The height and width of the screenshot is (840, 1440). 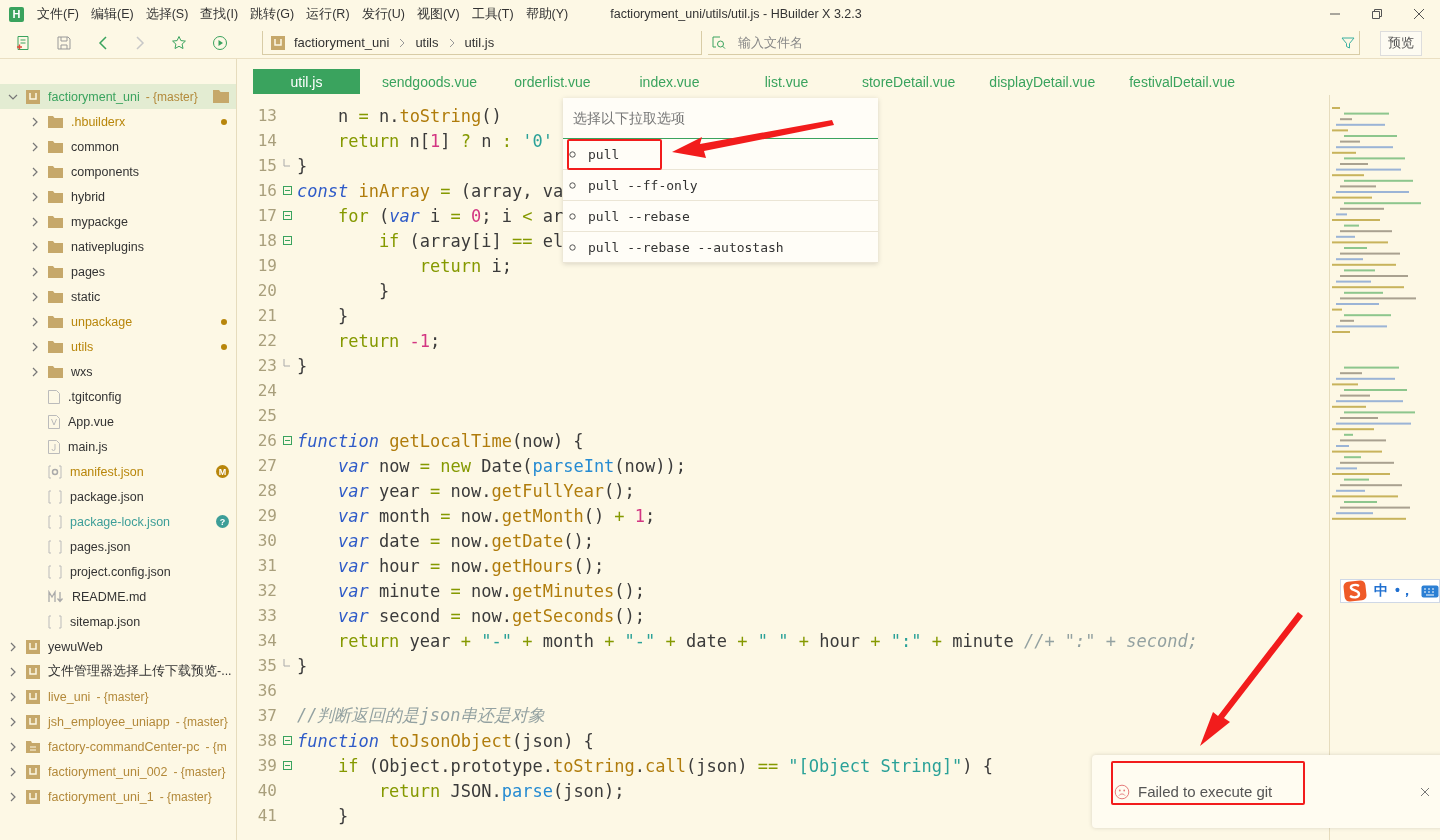 I want to click on menu-option: pull --rebase --autostash, so click(x=720, y=247).